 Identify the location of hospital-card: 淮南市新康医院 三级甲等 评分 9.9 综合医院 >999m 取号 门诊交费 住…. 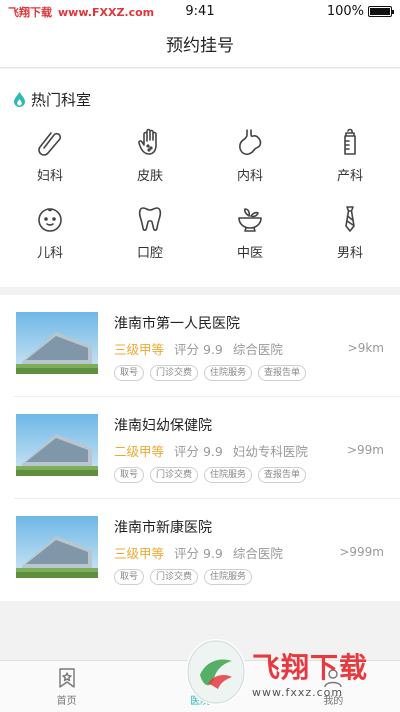
(200, 550).